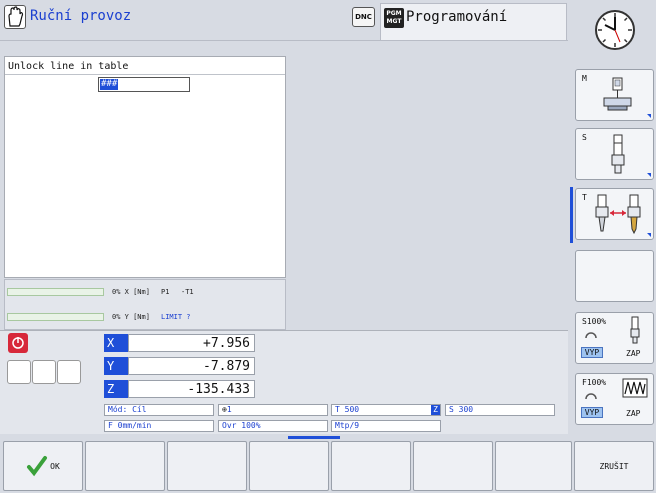 The image size is (656, 493). What do you see at coordinates (55, 292) in the screenshot?
I see `load-bar-x` at bounding box center [55, 292].